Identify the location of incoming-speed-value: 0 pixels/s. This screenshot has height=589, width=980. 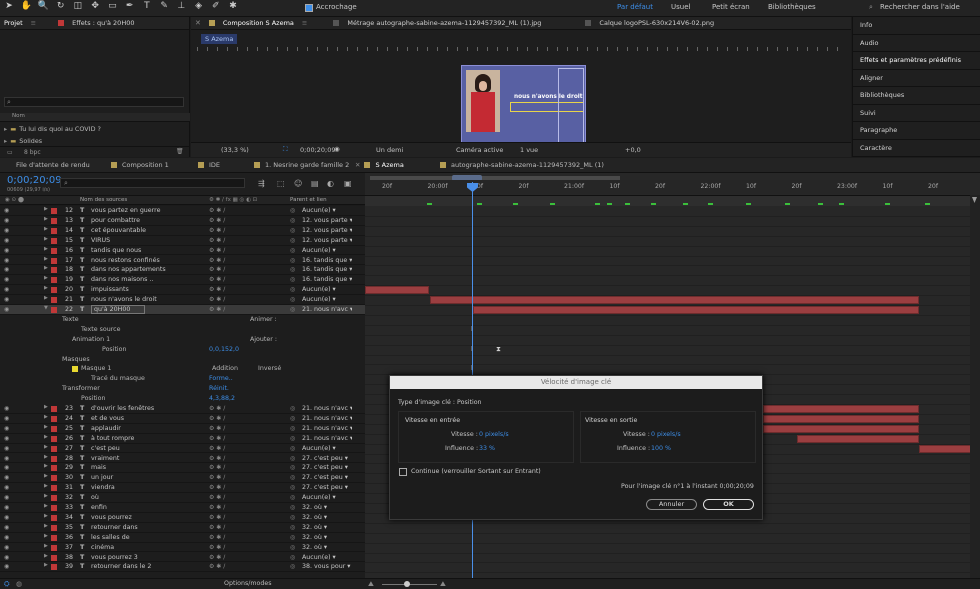
(494, 434).